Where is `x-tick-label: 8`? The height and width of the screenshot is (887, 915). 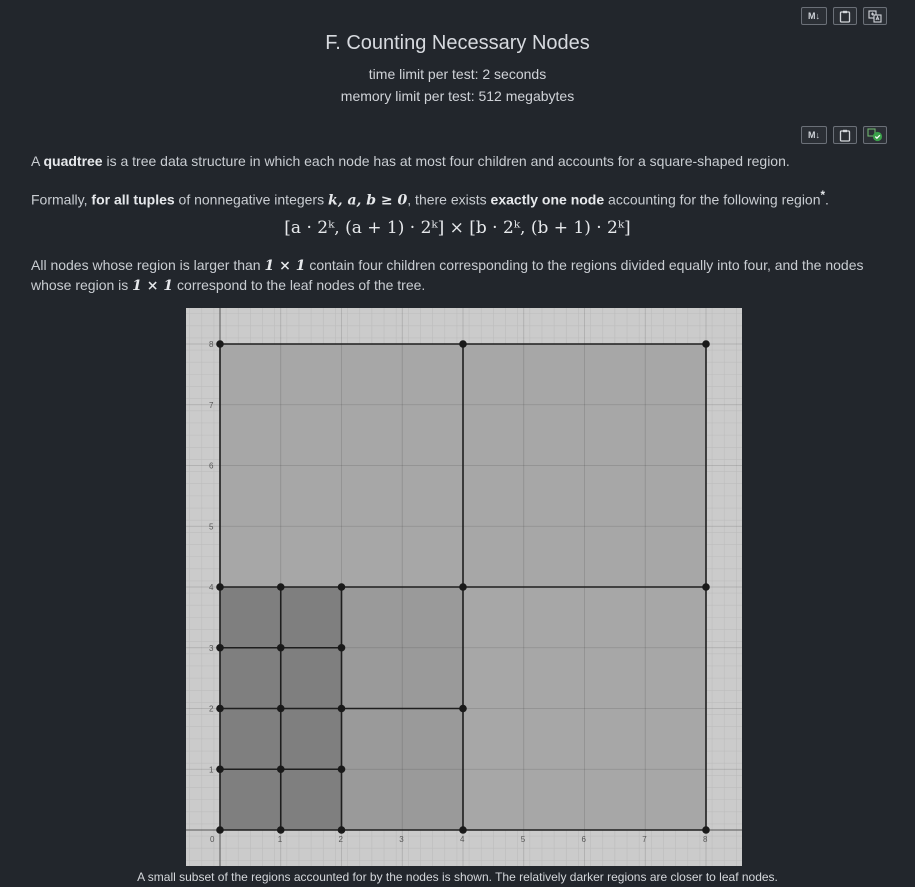 x-tick-label: 8 is located at coordinates (705, 839).